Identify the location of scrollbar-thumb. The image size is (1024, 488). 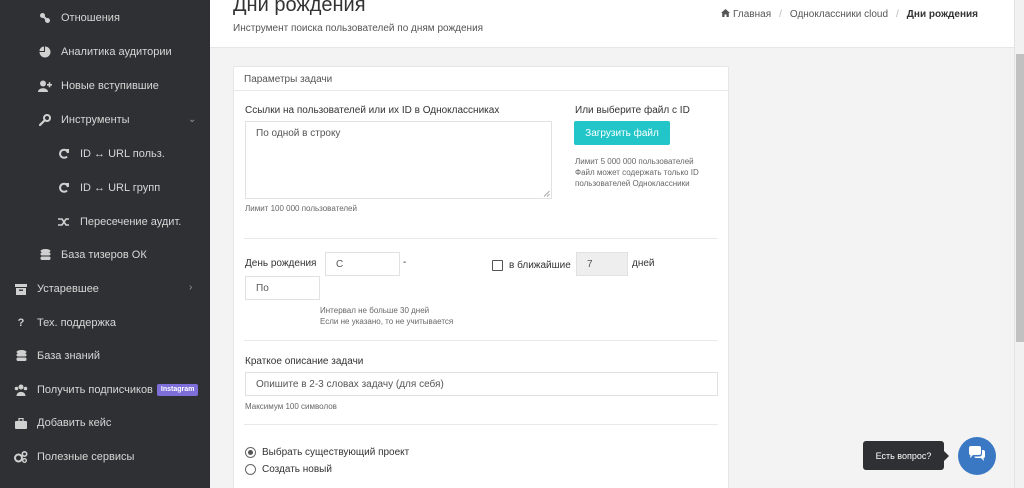
(1020, 198).